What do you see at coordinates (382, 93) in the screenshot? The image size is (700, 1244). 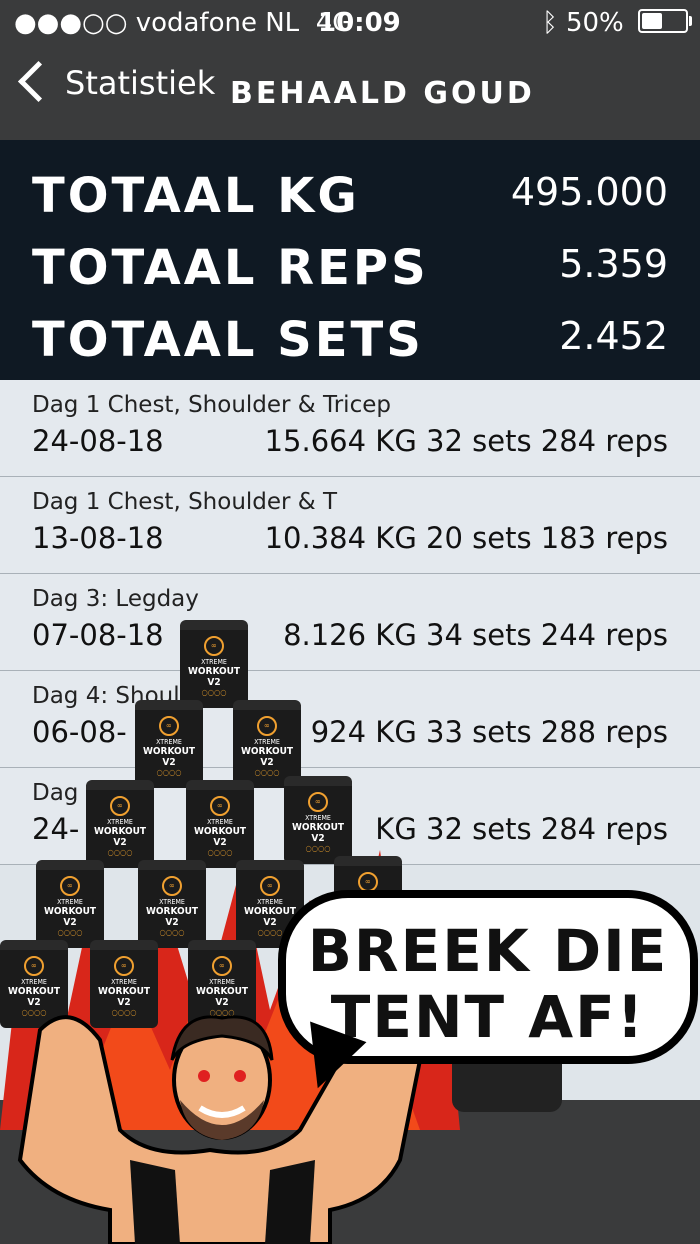 I see `page-title: BEHAALD GOUD` at bounding box center [382, 93].